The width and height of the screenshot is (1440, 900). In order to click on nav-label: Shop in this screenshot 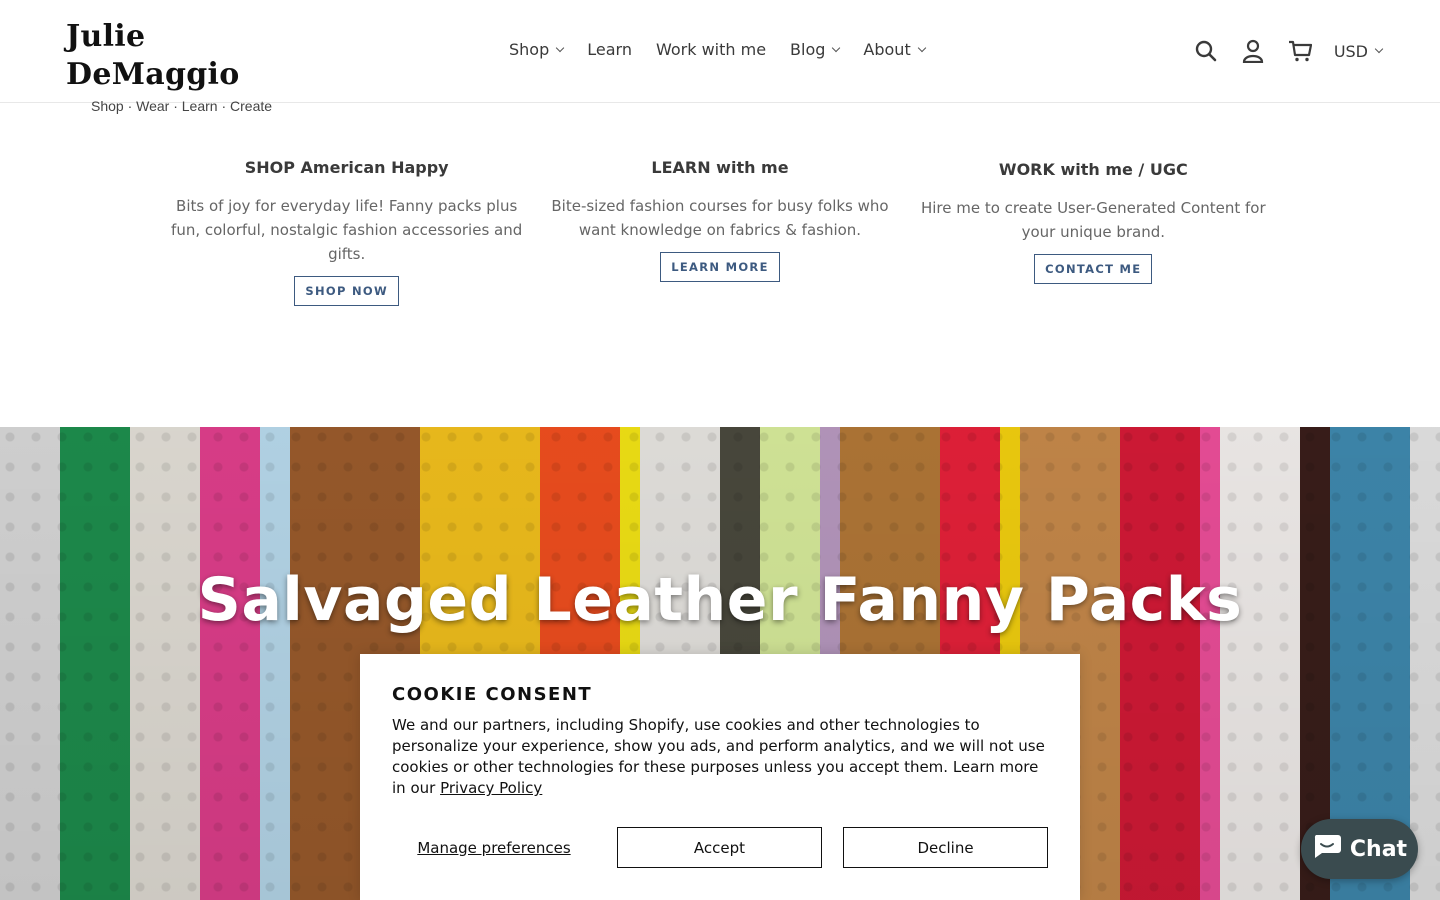, I will do `click(529, 49)`.